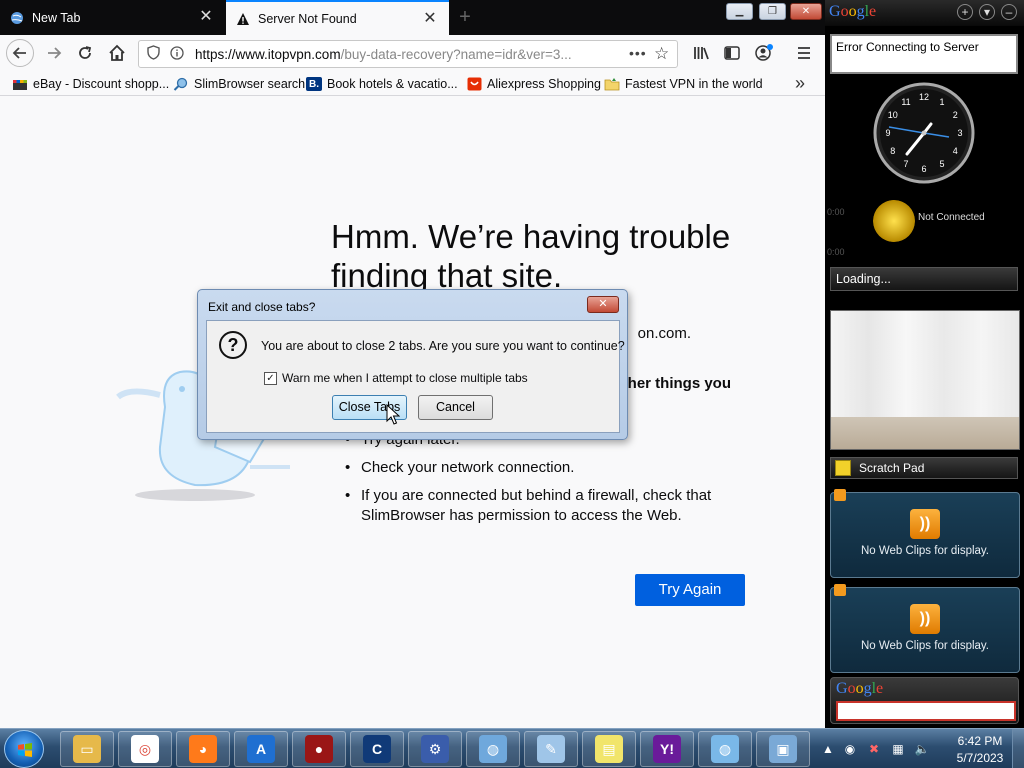  Describe the element at coordinates (725, 749) in the screenshot. I see `taskbar-item-slimbrowser: ◍` at that location.